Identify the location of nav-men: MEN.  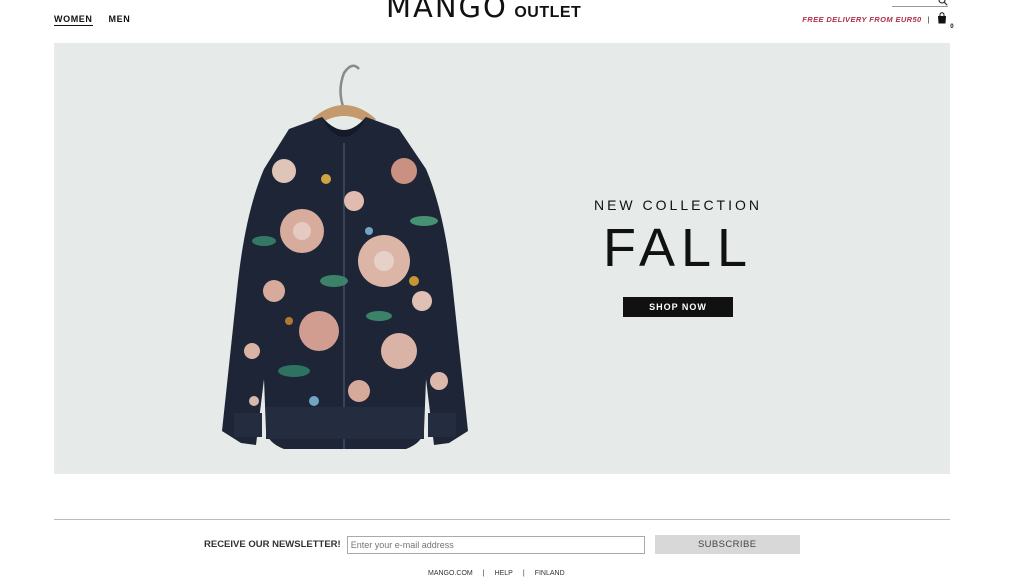
(120, 20).